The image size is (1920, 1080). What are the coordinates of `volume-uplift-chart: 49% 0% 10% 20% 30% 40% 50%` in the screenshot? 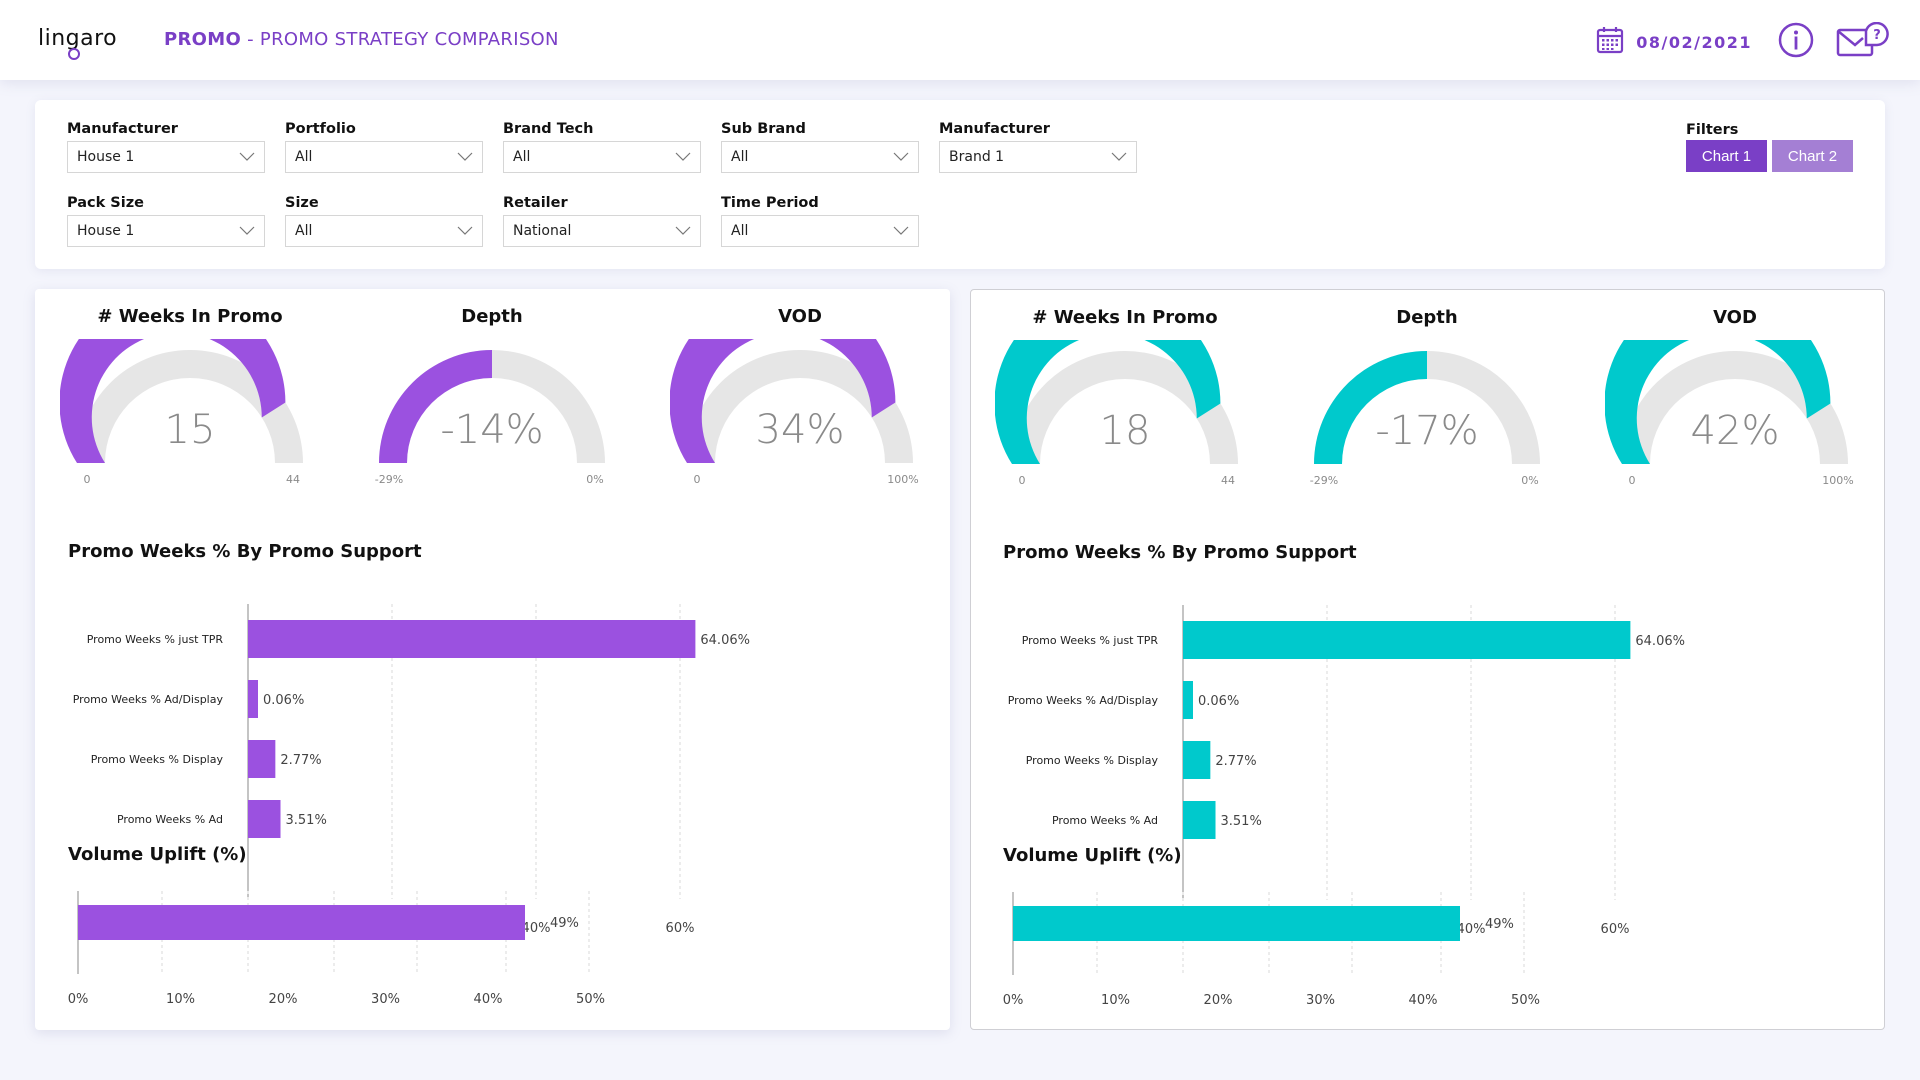 It's located at (1271, 950).